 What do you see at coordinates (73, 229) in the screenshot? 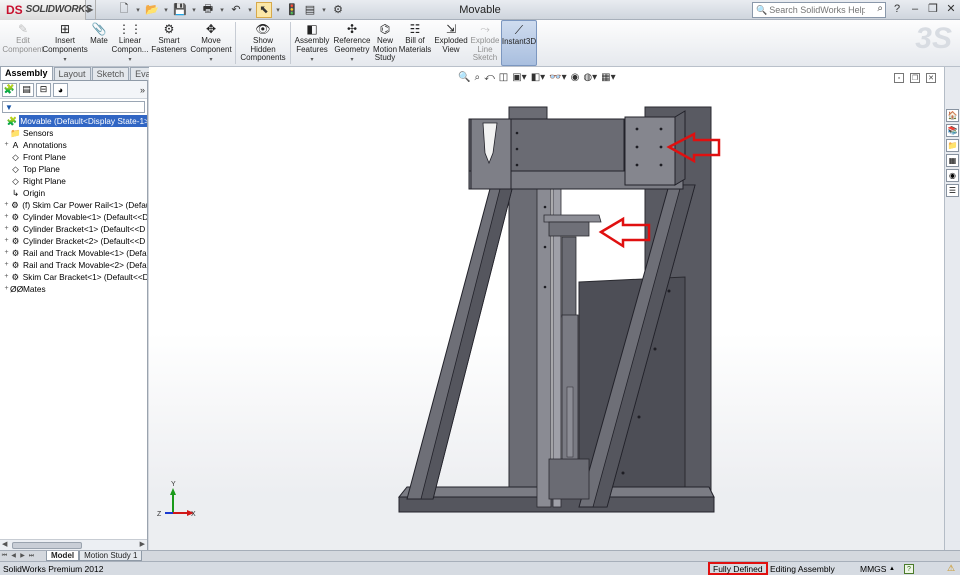
I see `tree-item: + ⚙ Cylinder Bracket<1> (Default<<D` at bounding box center [73, 229].